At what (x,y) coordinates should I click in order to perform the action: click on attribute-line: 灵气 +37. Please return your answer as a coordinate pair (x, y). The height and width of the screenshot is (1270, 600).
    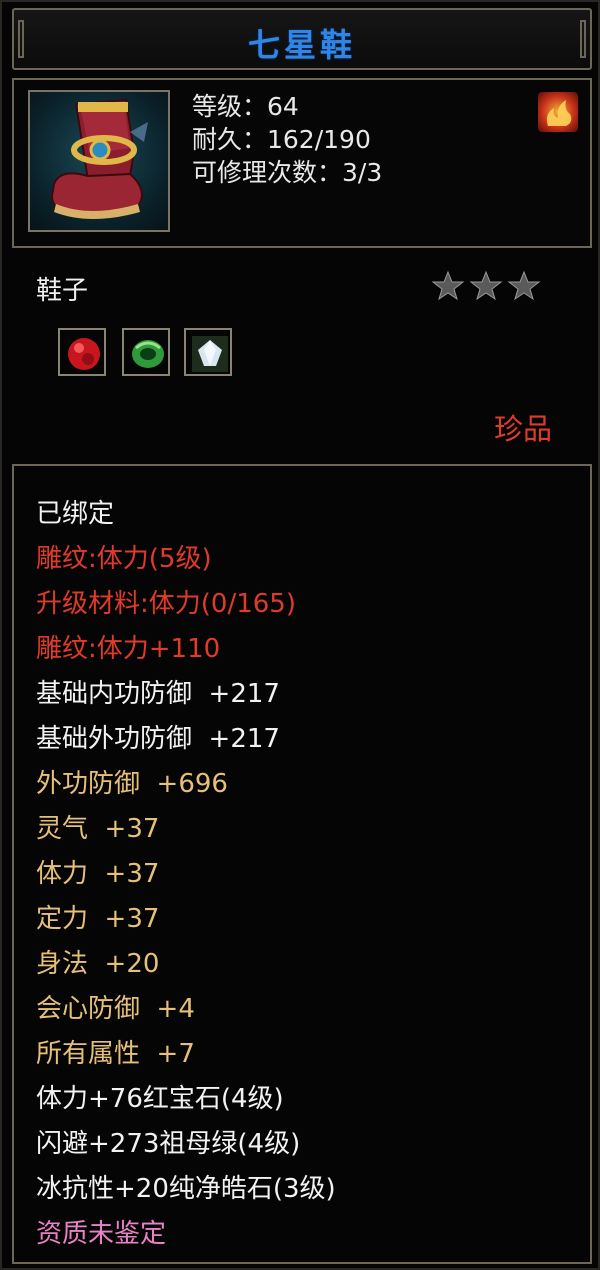
    Looking at the image, I should click on (98, 829).